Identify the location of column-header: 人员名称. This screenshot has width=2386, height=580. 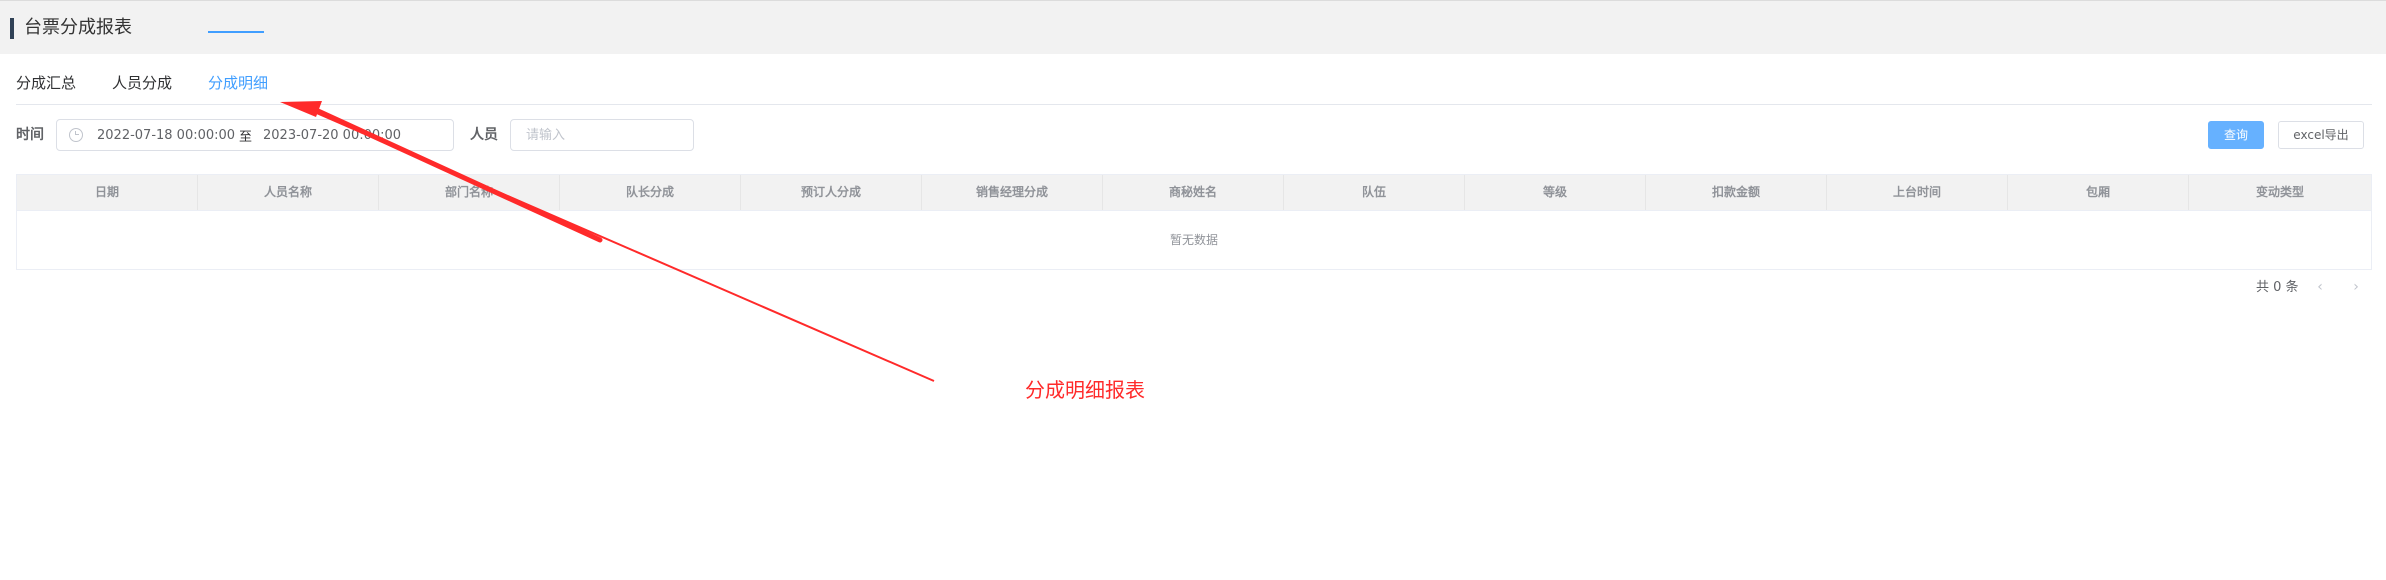
(288, 192).